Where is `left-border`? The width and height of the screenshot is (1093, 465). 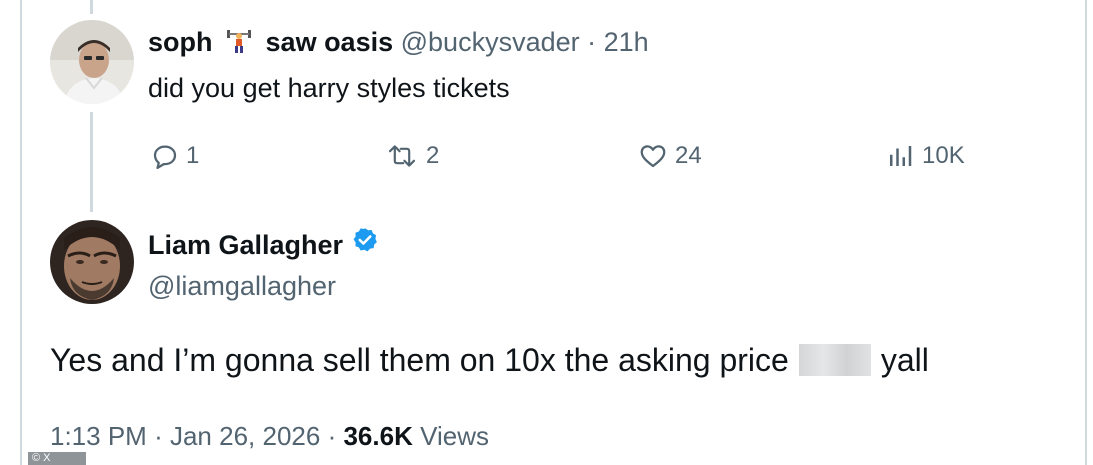
left-border is located at coordinates (21, 232).